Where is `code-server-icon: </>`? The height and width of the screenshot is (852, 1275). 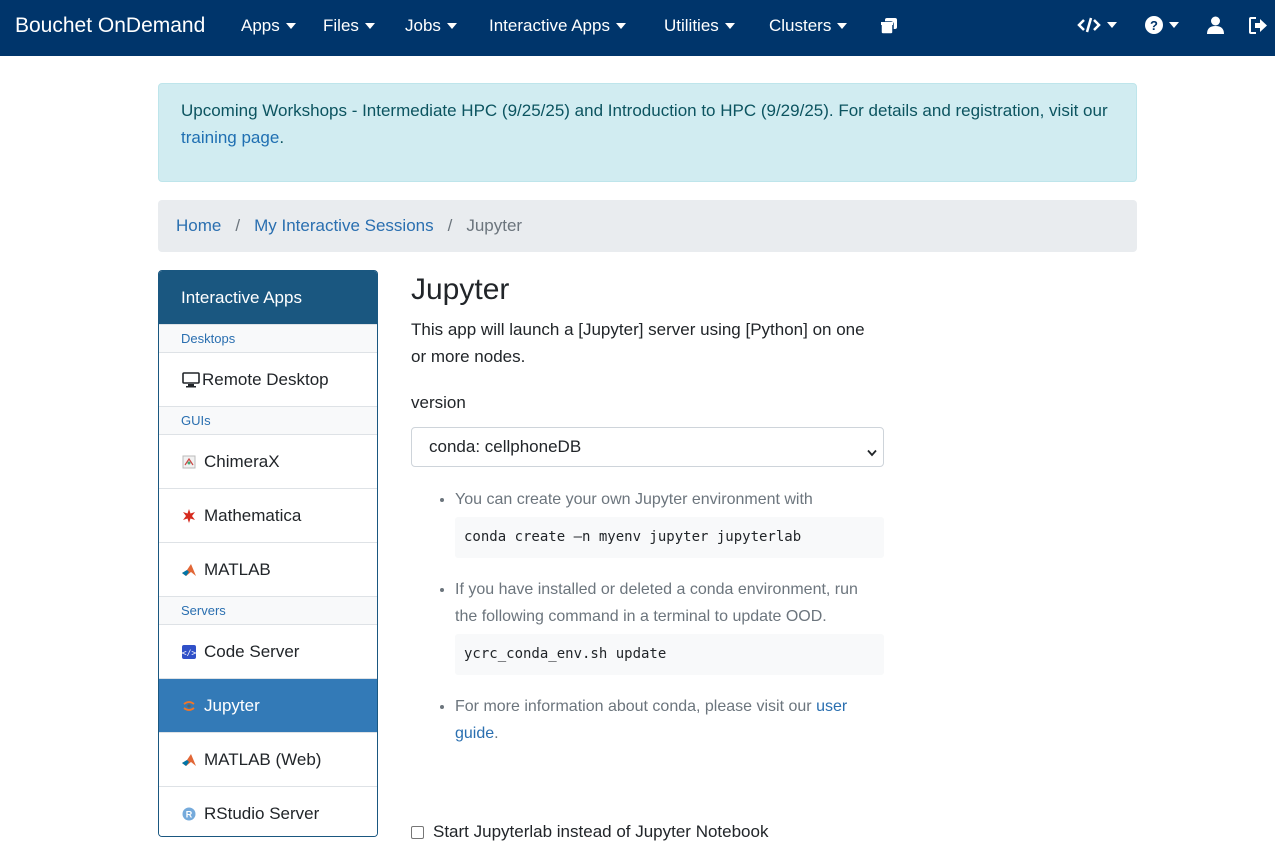
code-server-icon: </> is located at coordinates (189, 652).